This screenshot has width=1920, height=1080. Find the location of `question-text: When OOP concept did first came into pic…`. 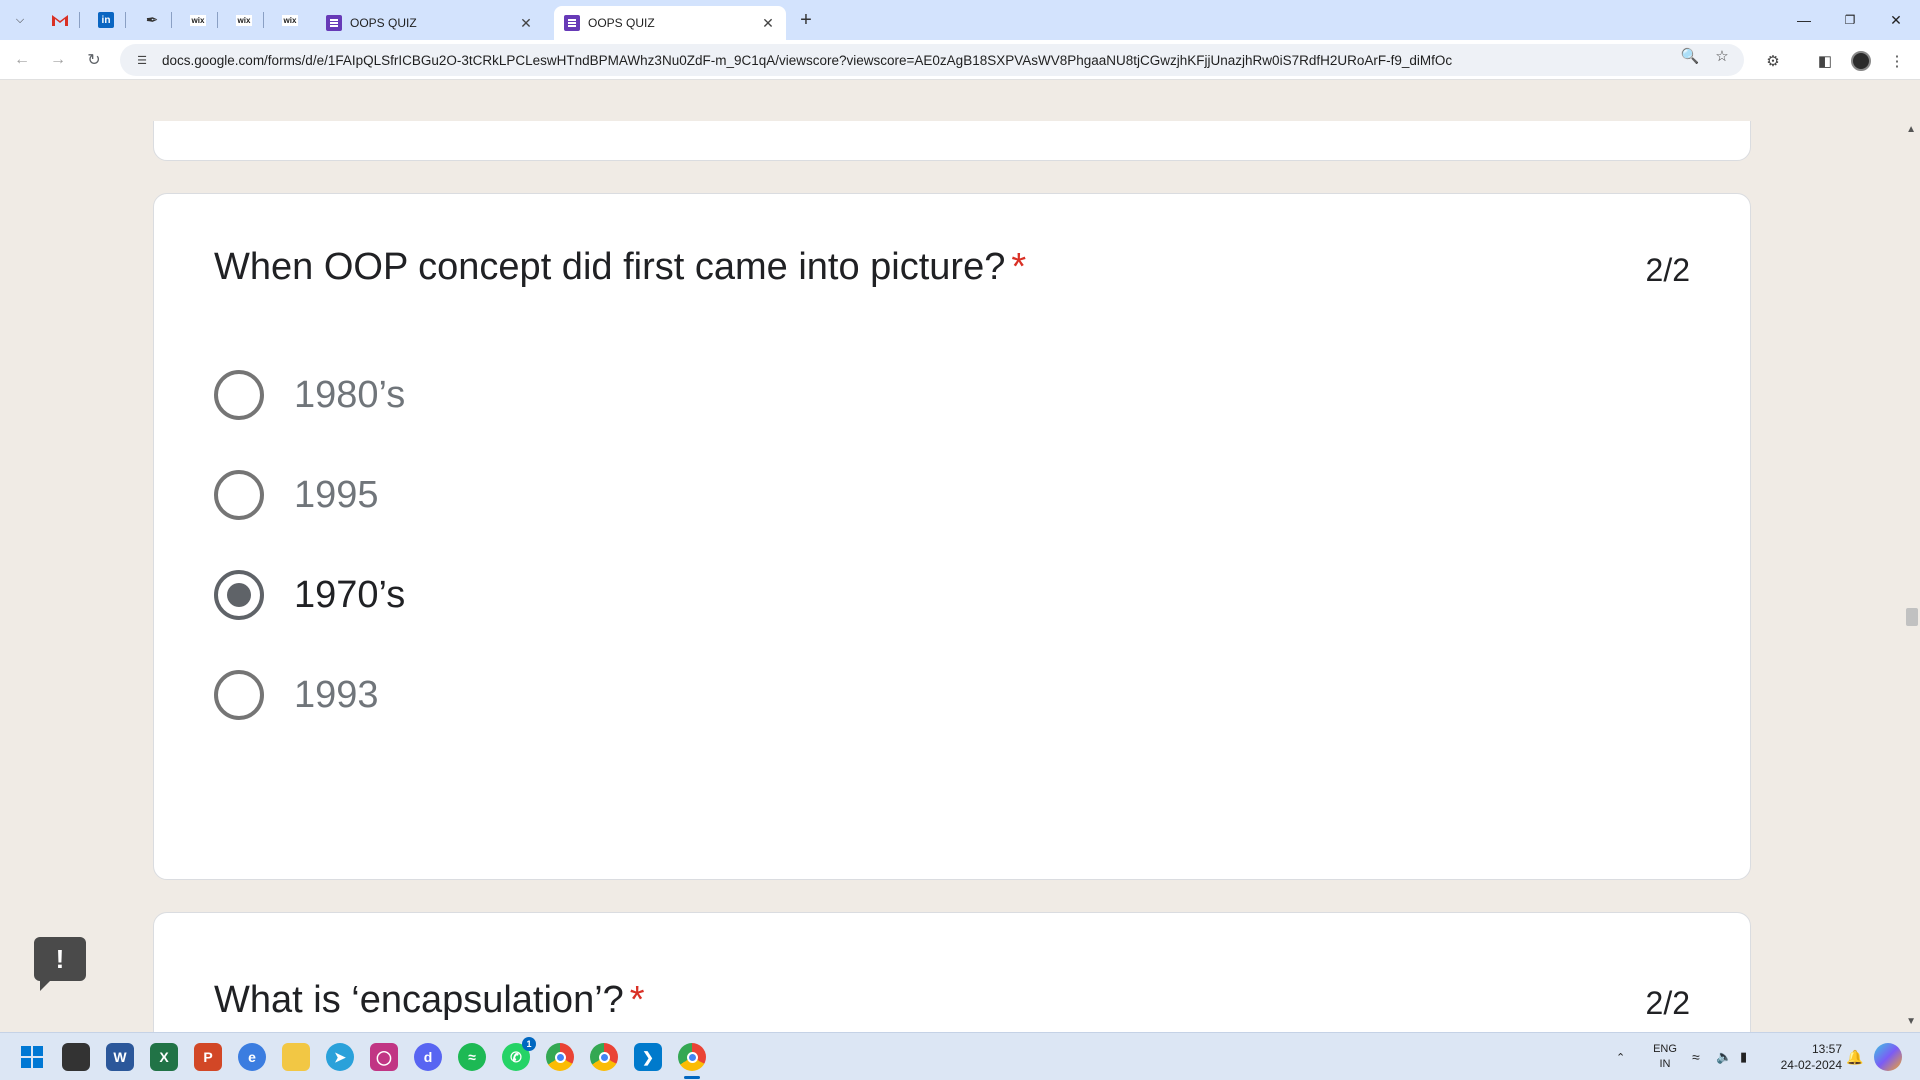

question-text: When OOP concept did first came into pic… is located at coordinates (610, 267).